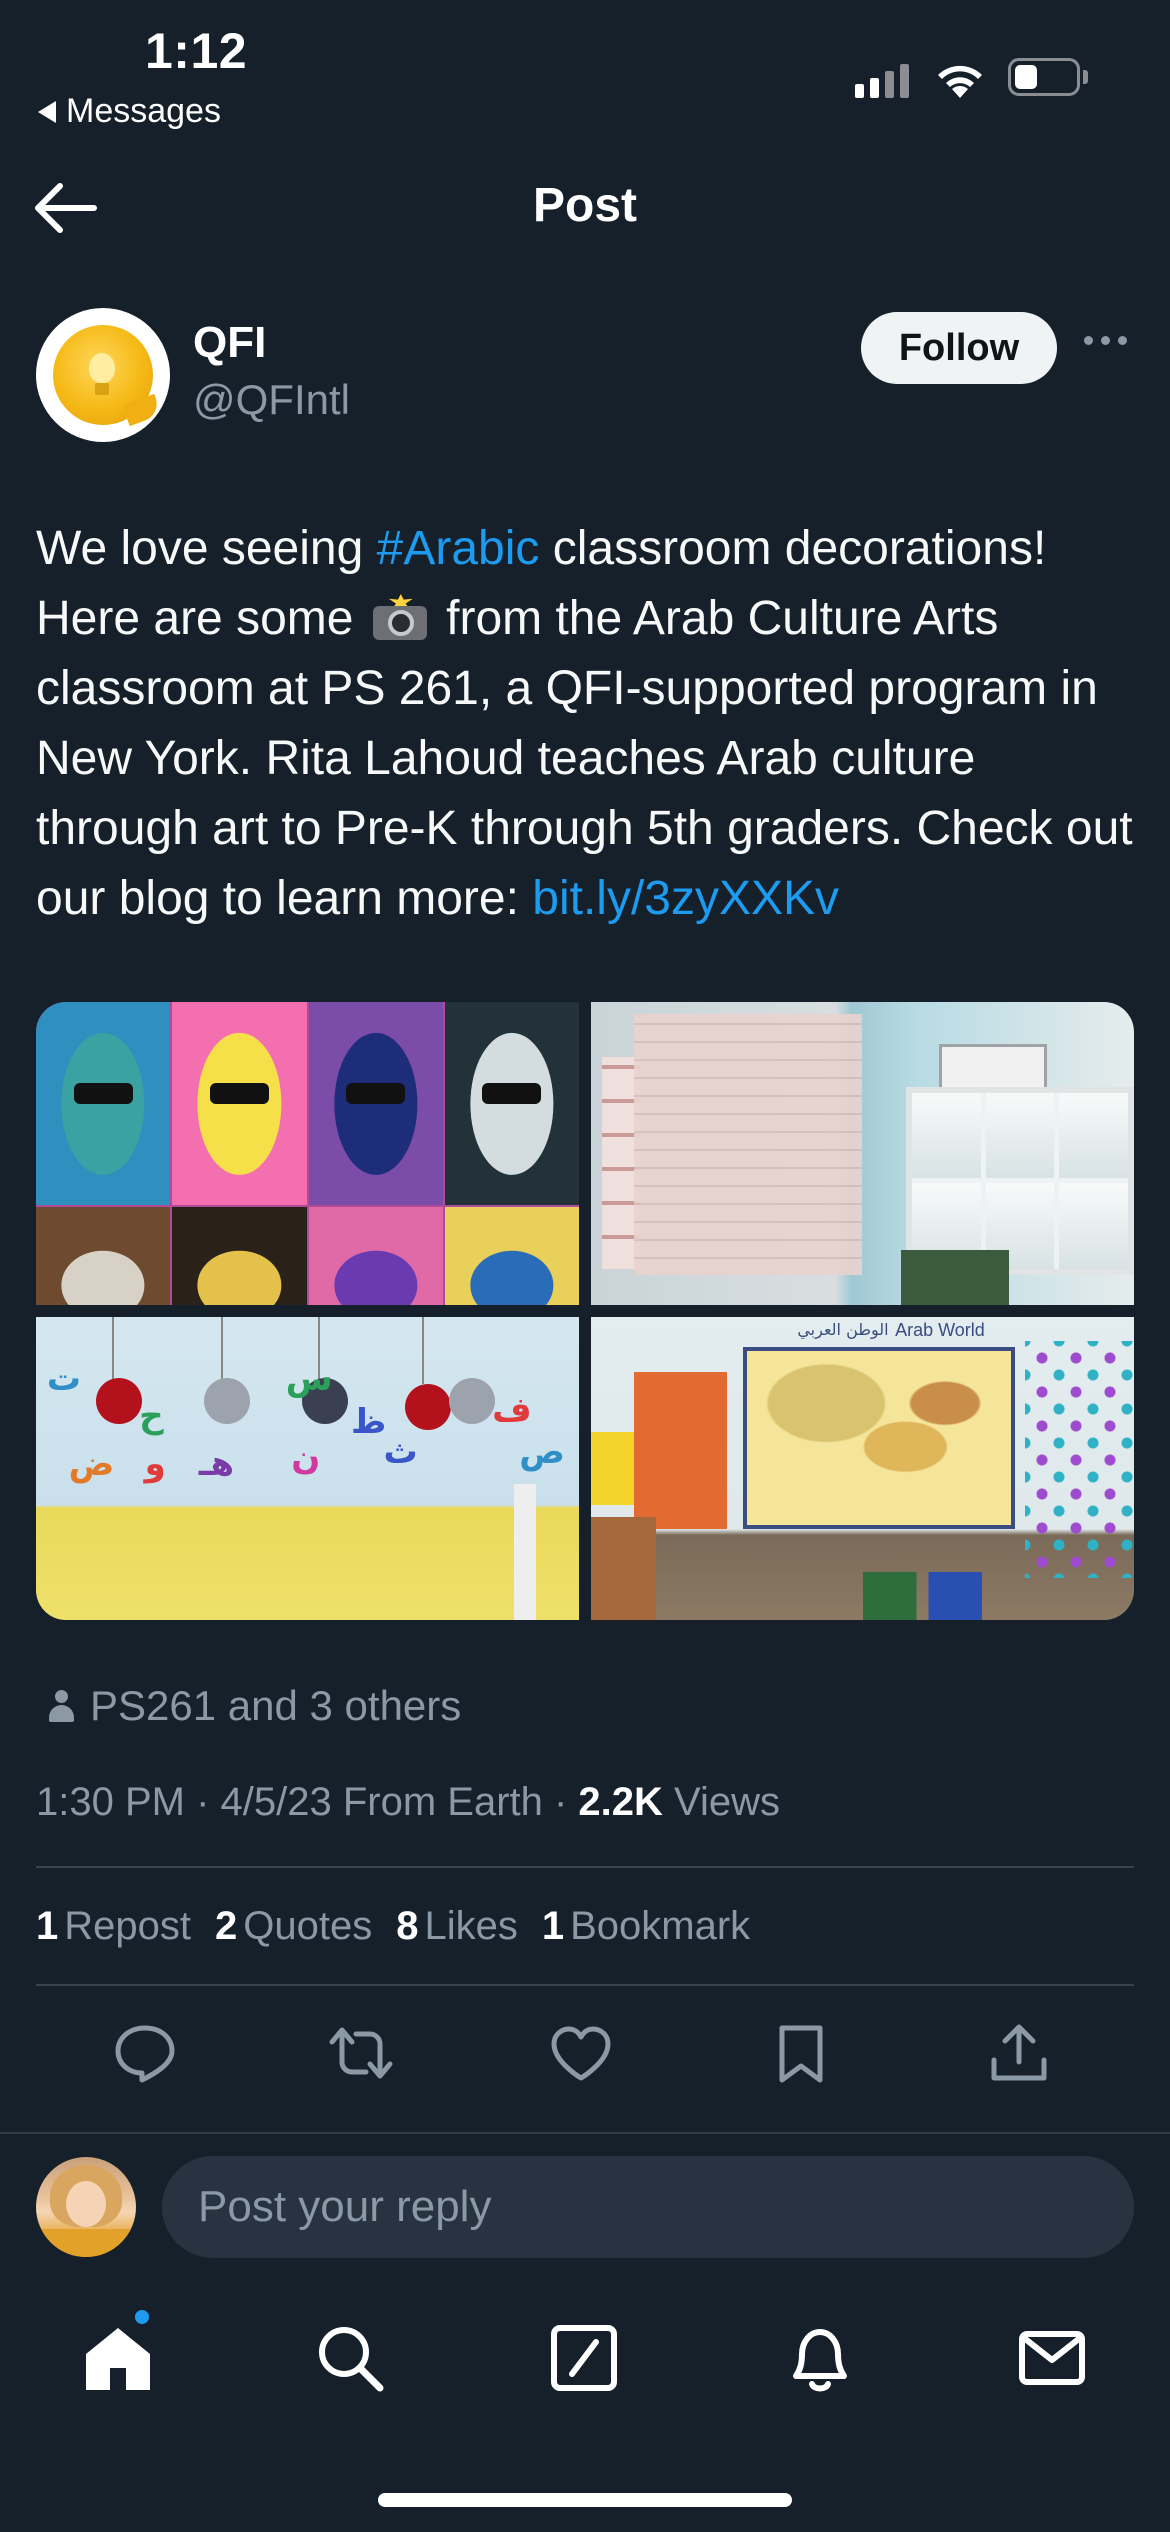  What do you see at coordinates (107, 376) in the screenshot?
I see `qfi-logo-icon` at bounding box center [107, 376].